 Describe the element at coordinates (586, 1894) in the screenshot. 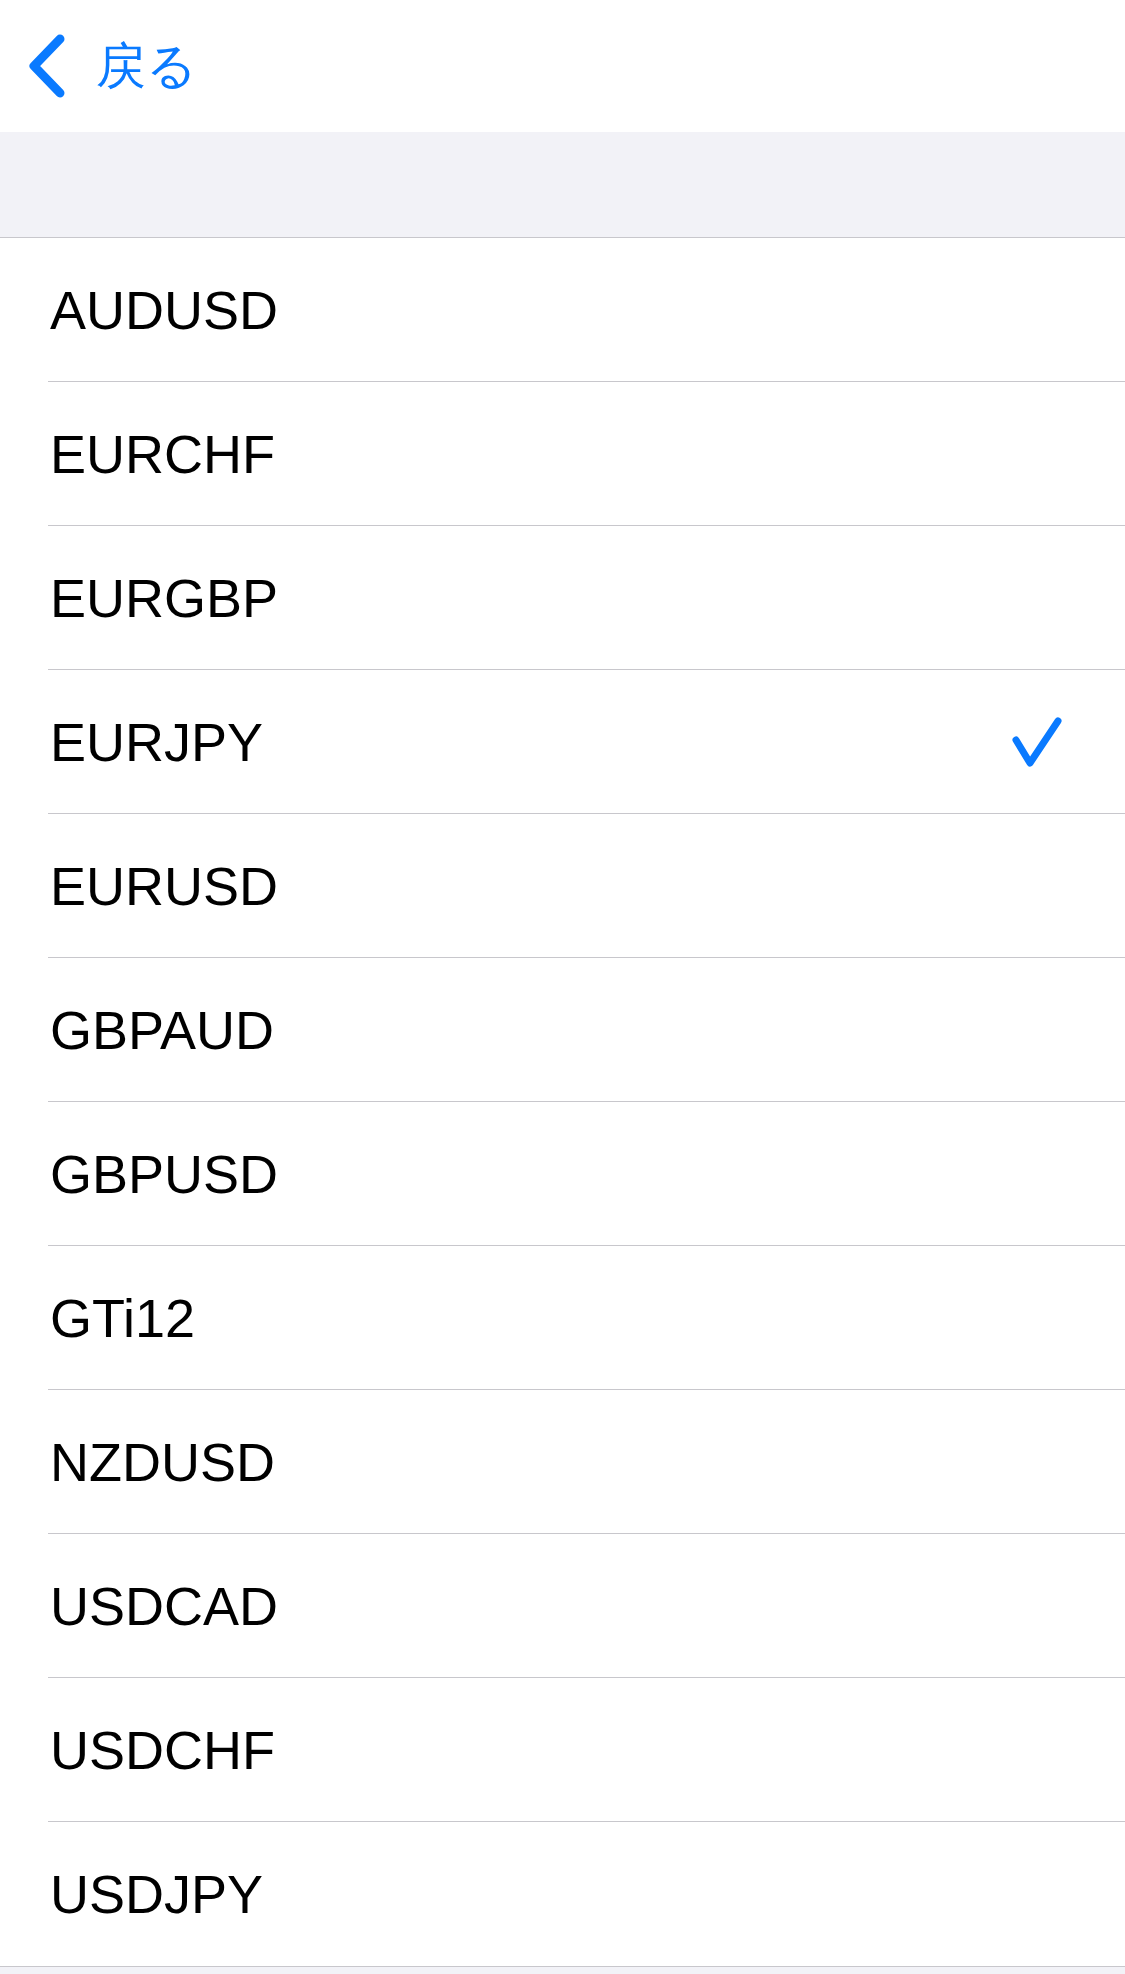

I see `list-item: USDJPY` at that location.